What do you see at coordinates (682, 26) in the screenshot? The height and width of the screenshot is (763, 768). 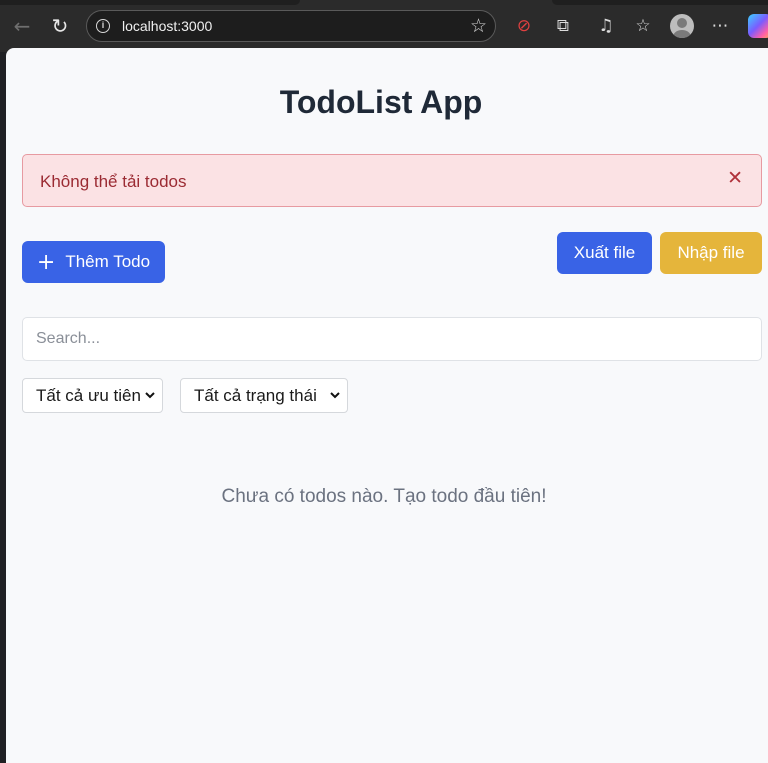 I see `profile-avatar` at bounding box center [682, 26].